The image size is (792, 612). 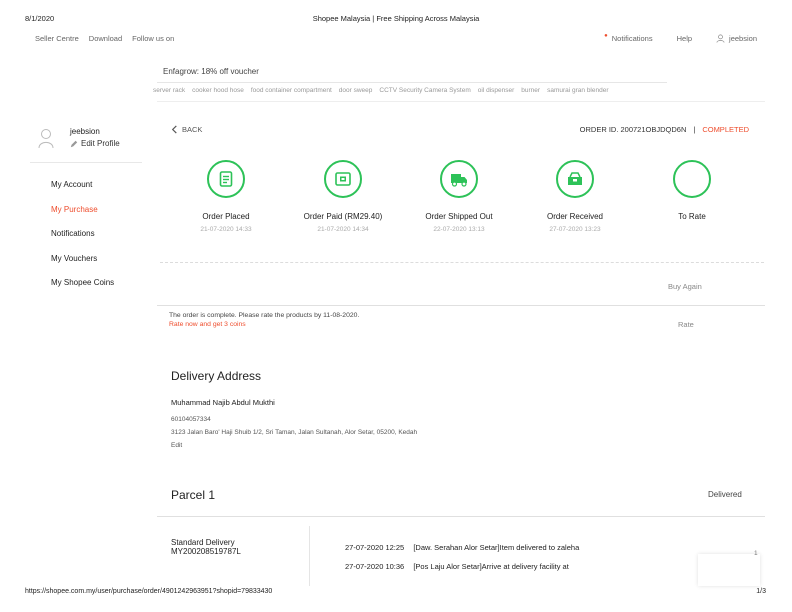 I want to click on step-to-rate: To Rate, so click(x=692, y=193).